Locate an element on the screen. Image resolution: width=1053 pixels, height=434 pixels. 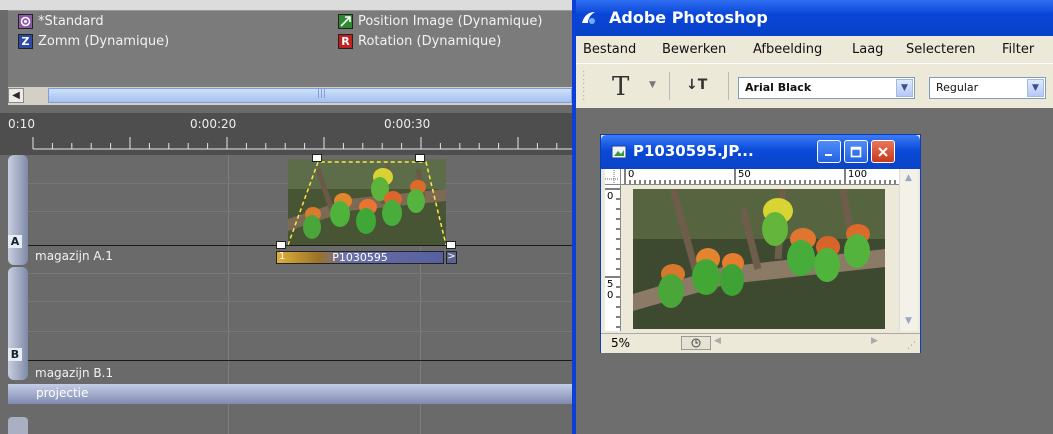
maximize-button is located at coordinates (856, 151).